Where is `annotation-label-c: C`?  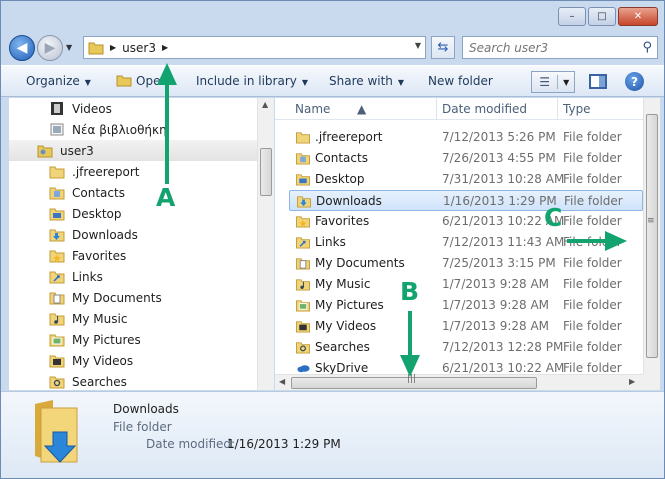
annotation-label-c: C is located at coordinates (553, 217).